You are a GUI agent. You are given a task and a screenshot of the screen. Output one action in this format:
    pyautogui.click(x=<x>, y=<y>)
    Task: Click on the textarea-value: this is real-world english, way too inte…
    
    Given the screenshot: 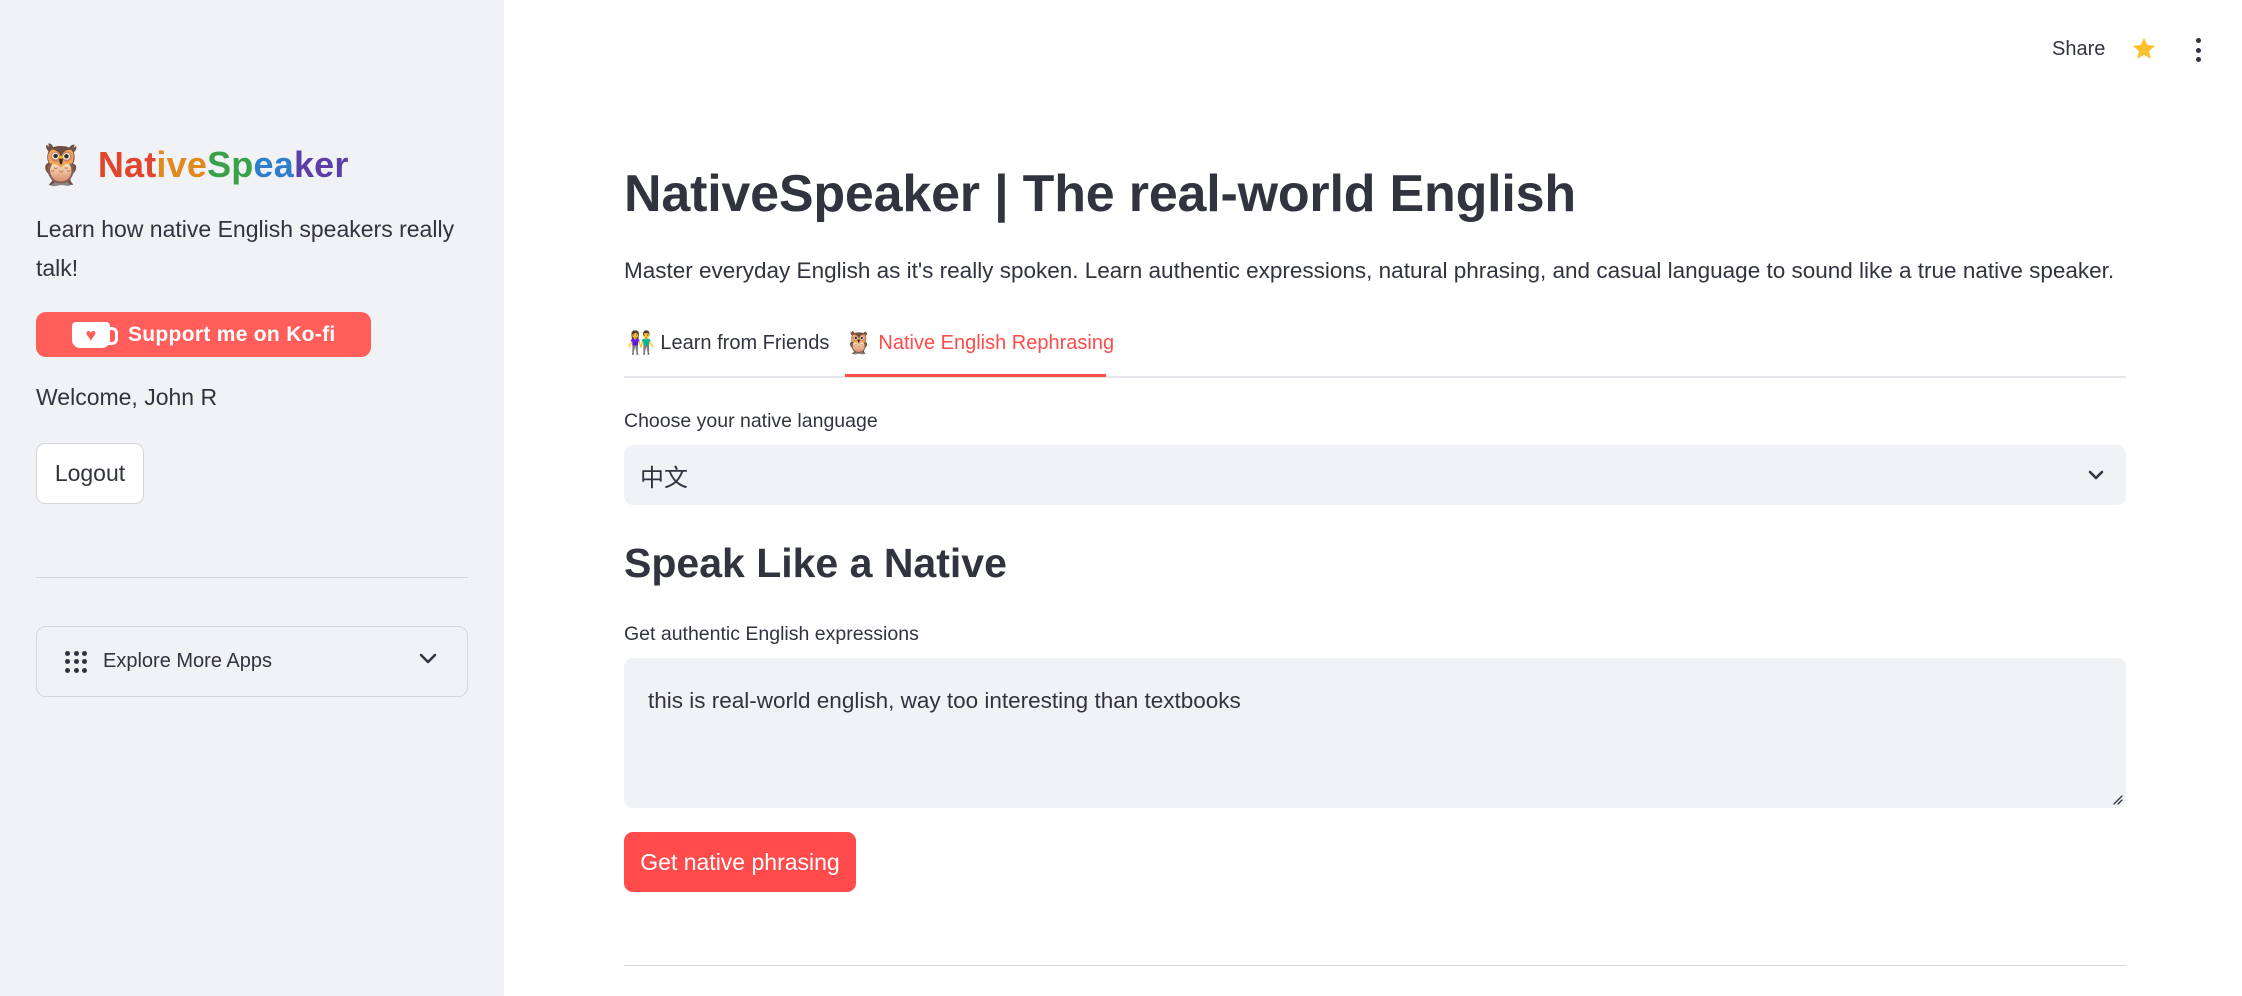 What is the action you would take?
    pyautogui.click(x=944, y=700)
    